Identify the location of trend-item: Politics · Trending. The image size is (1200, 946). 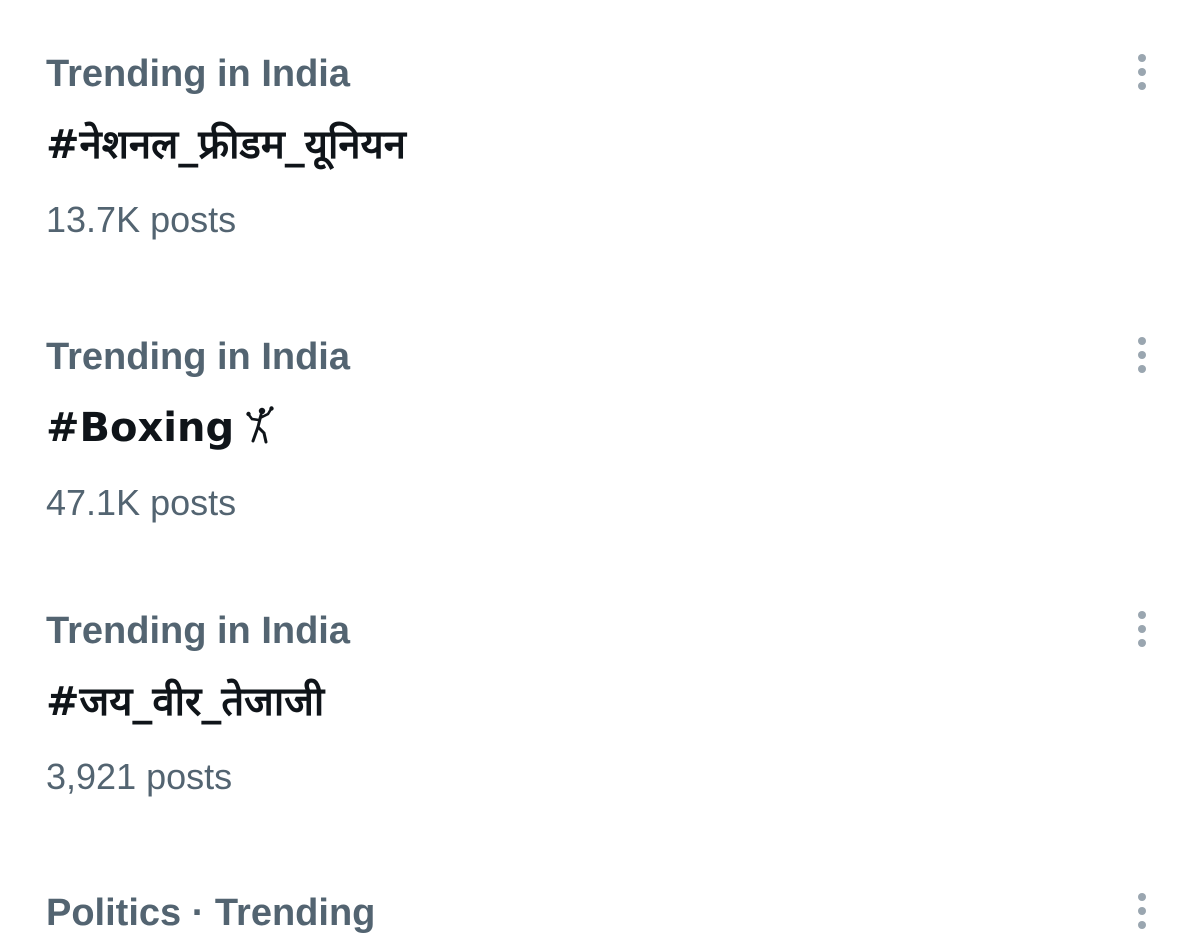
(600, 892).